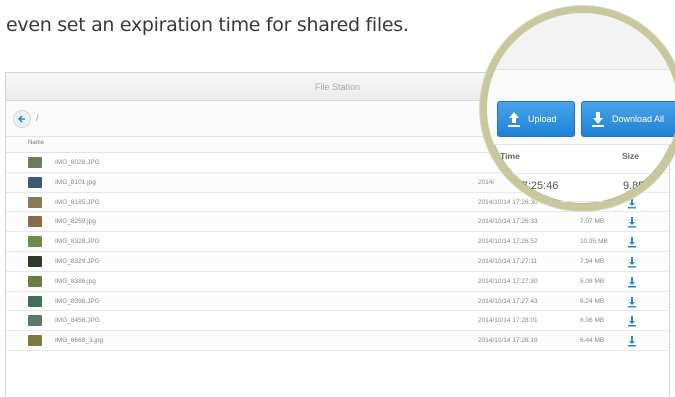 This screenshot has height=397, width=675. What do you see at coordinates (36, 143) in the screenshot?
I see `column-header-name: Name` at bounding box center [36, 143].